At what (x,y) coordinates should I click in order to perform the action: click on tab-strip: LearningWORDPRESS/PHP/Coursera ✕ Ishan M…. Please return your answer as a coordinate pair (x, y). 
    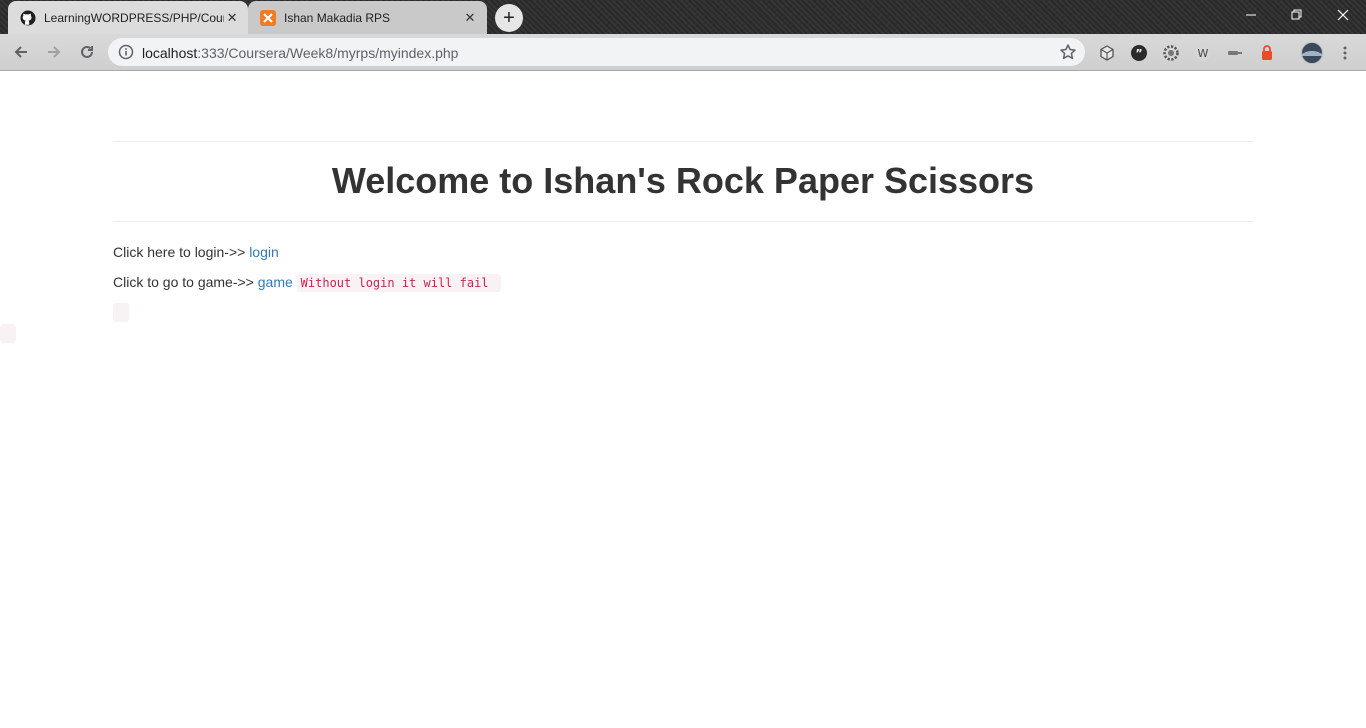
    Looking at the image, I should click on (683, 17).